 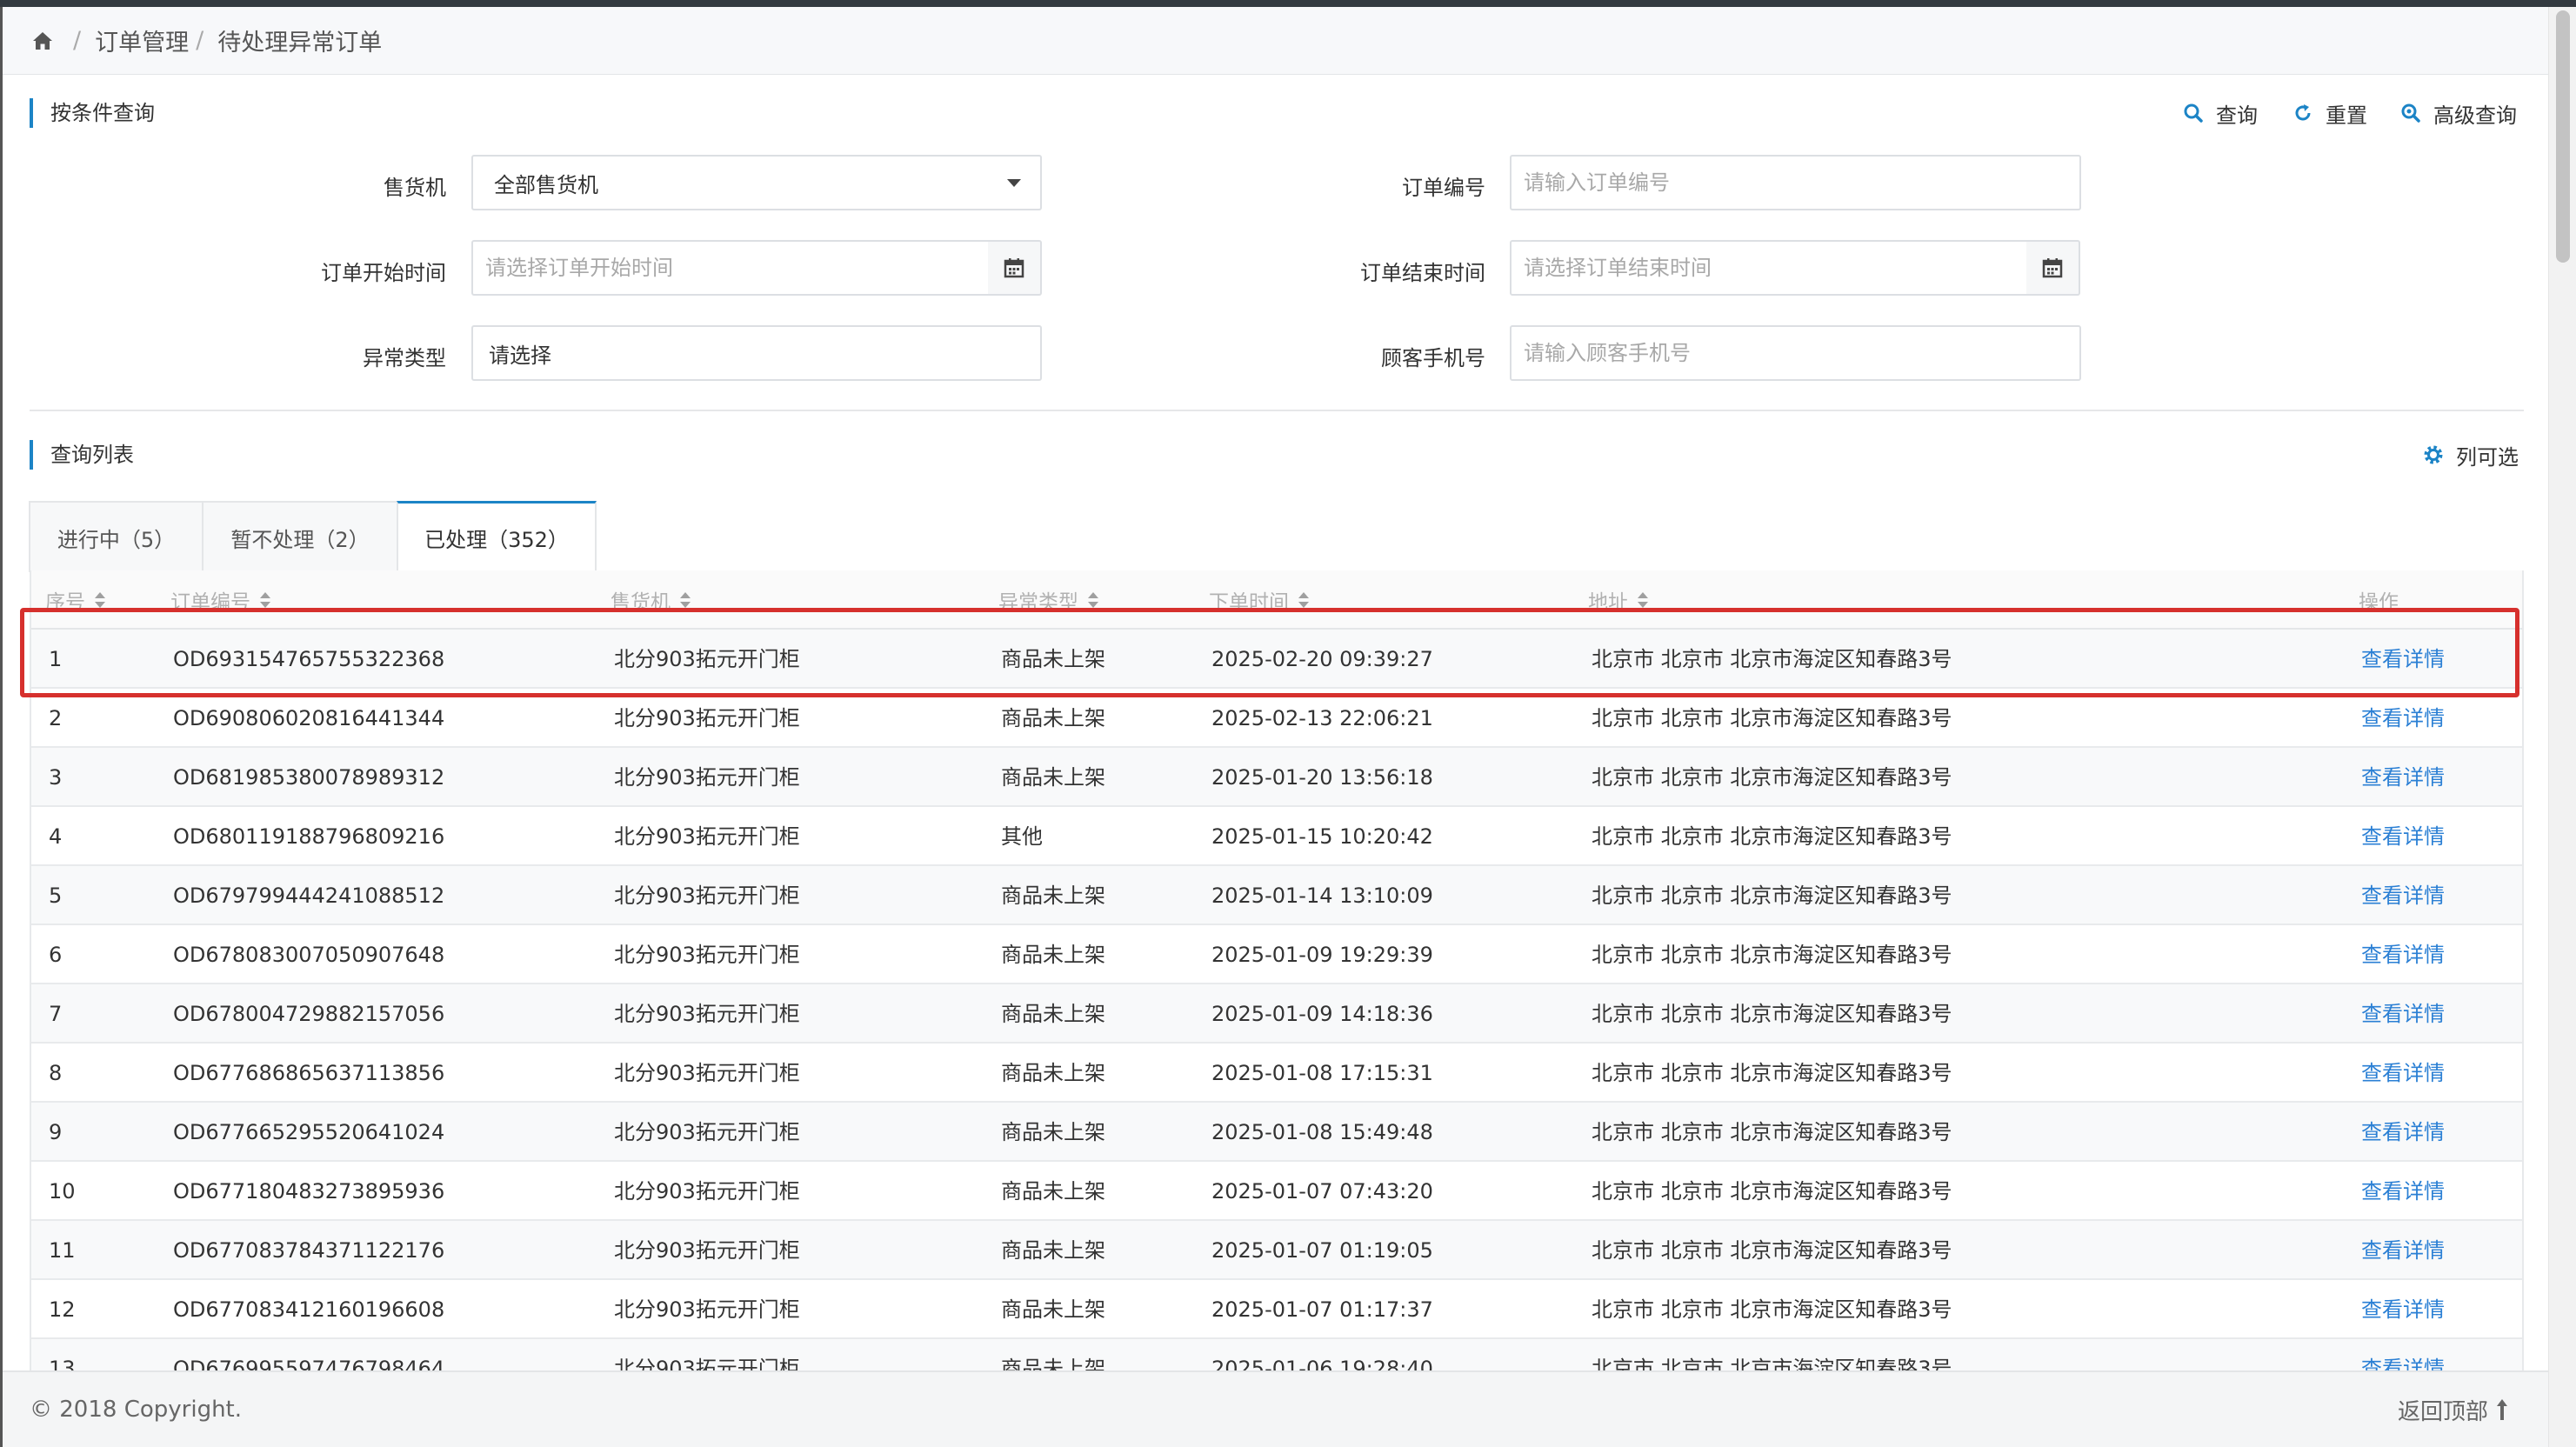 I want to click on end-time-input, so click(x=1769, y=268).